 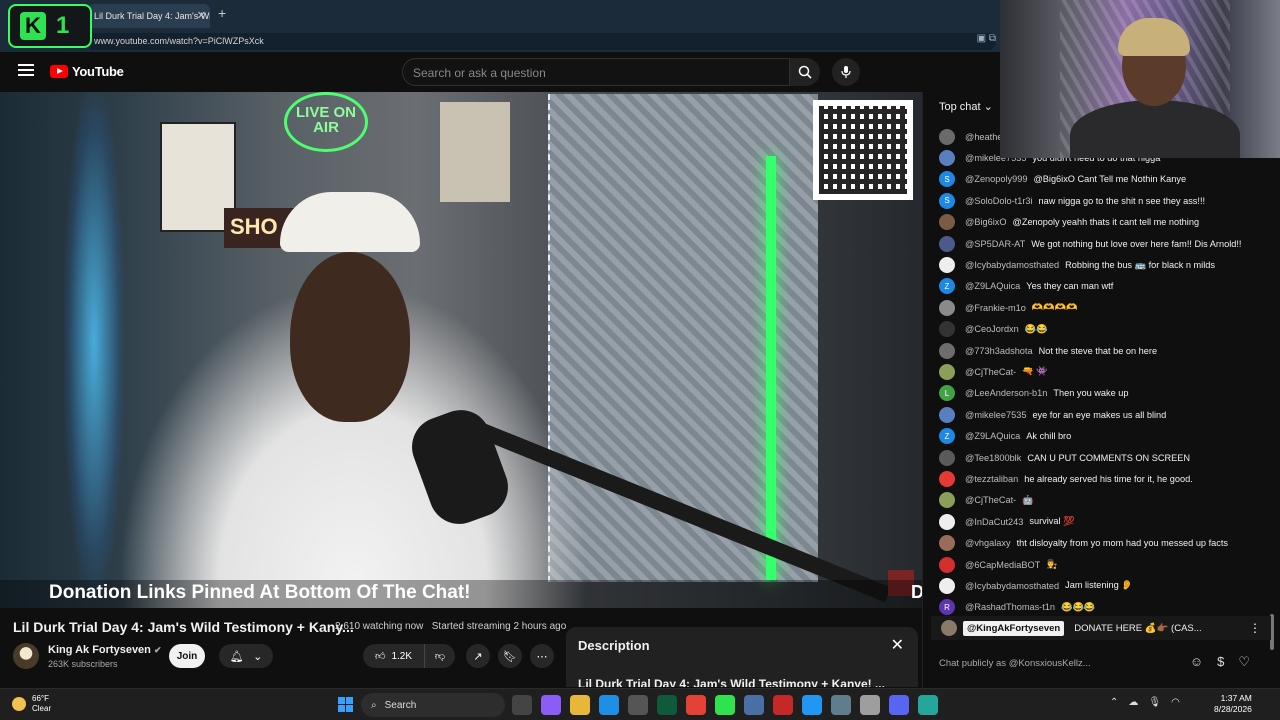 I want to click on more-actions-button: ⋯, so click(x=542, y=656).